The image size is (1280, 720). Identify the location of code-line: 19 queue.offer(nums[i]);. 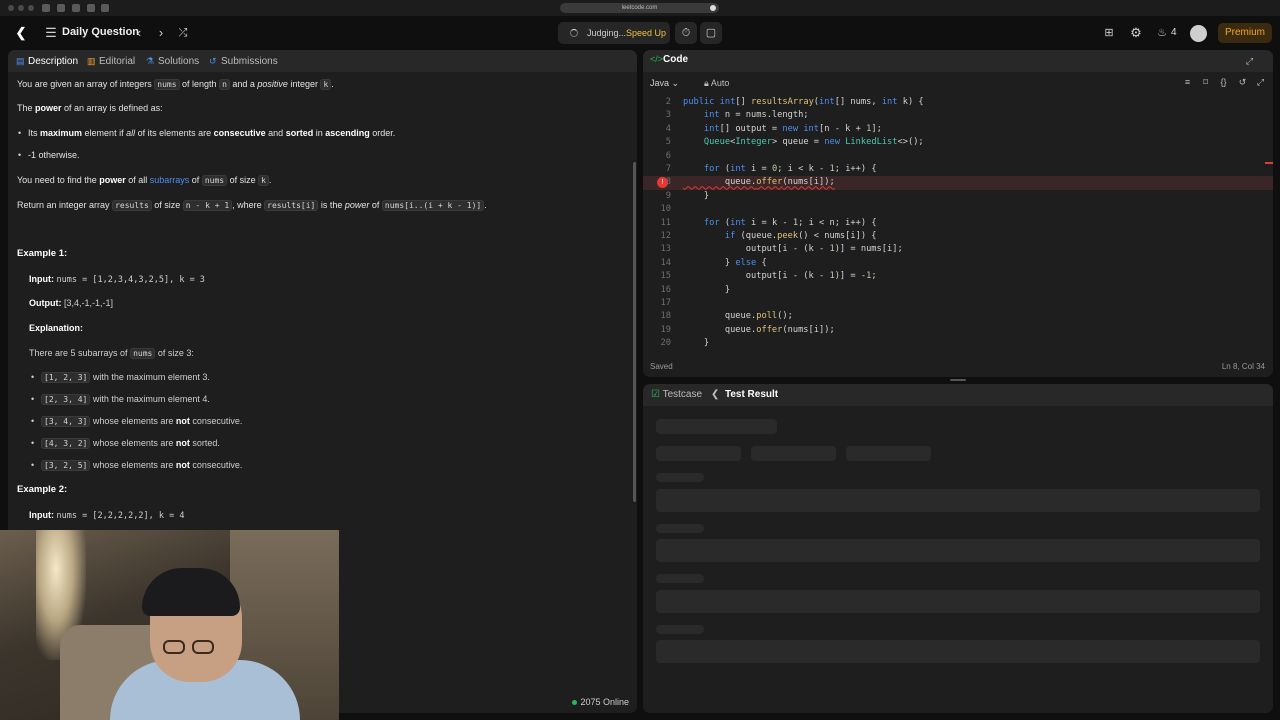
(958, 330).